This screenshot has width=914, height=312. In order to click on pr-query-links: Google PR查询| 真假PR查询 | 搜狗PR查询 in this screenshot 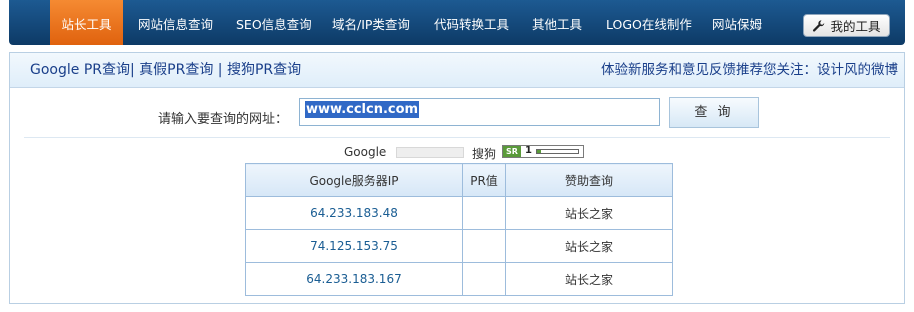, I will do `click(165, 70)`.